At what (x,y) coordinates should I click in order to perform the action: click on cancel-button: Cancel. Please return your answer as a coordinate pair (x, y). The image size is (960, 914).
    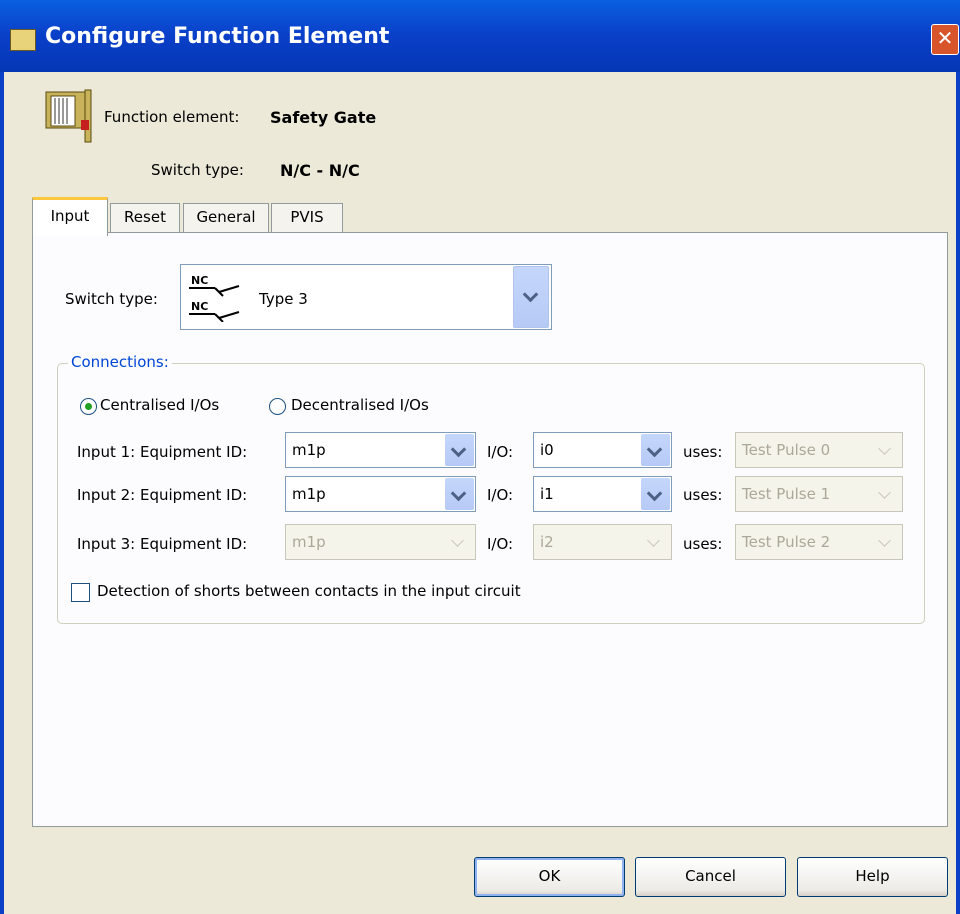
    Looking at the image, I should click on (710, 877).